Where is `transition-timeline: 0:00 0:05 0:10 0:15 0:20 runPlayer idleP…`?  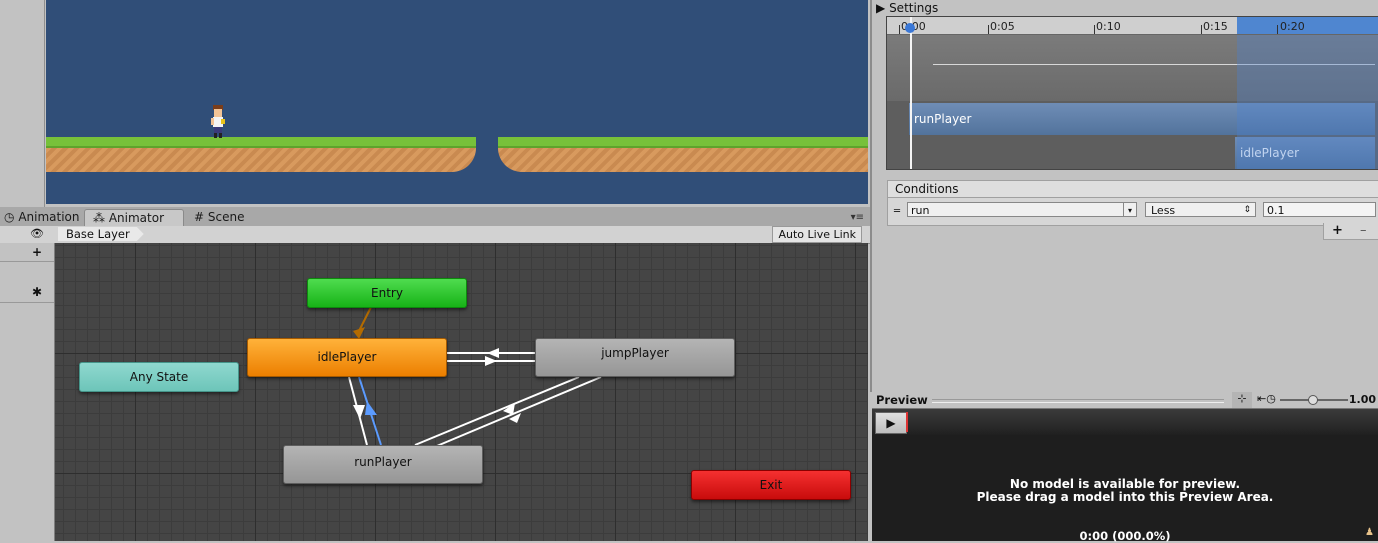
transition-timeline: 0:00 0:05 0:10 0:15 0:20 runPlayer idleP… is located at coordinates (1132, 93).